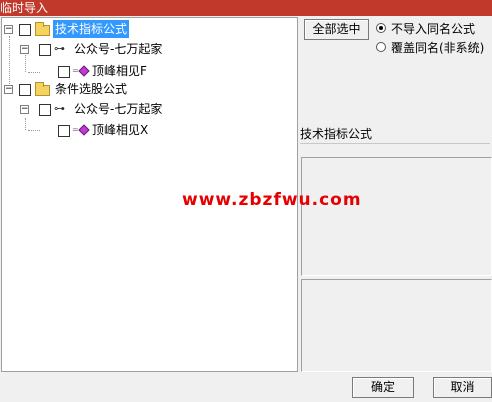 The image size is (492, 402). What do you see at coordinates (433, 29) in the screenshot?
I see `radio-no-import-label: 不导入同名公式` at bounding box center [433, 29].